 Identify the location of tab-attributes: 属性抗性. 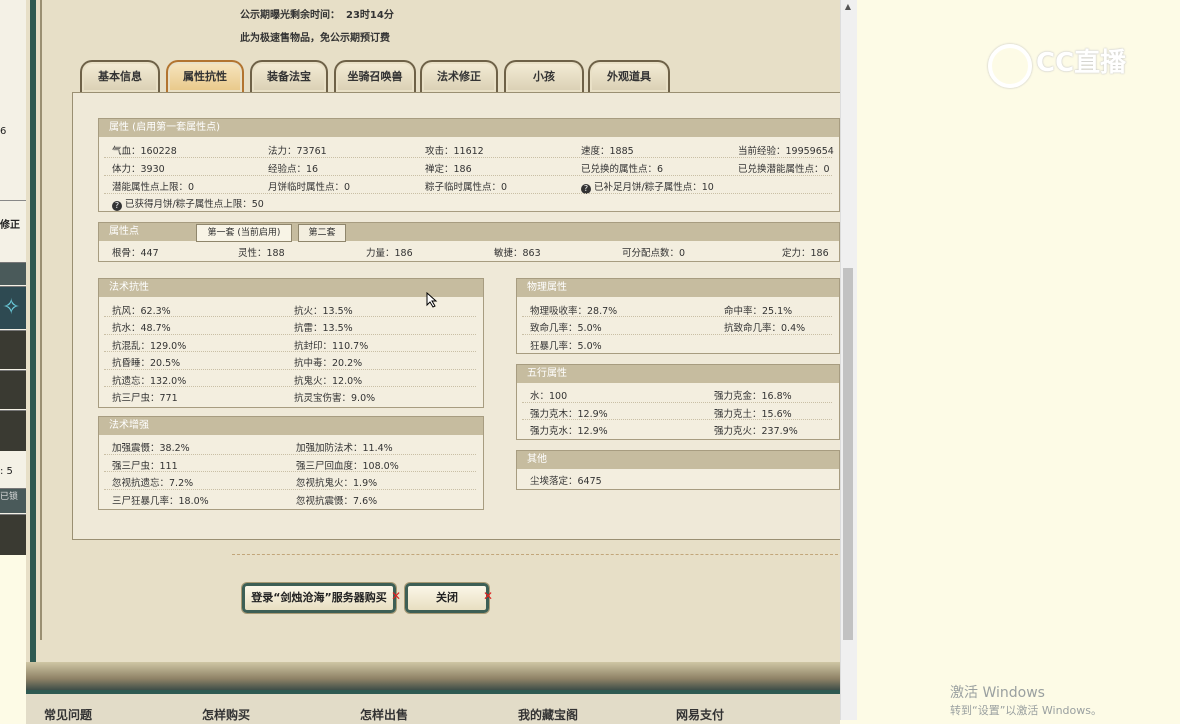
(205, 76).